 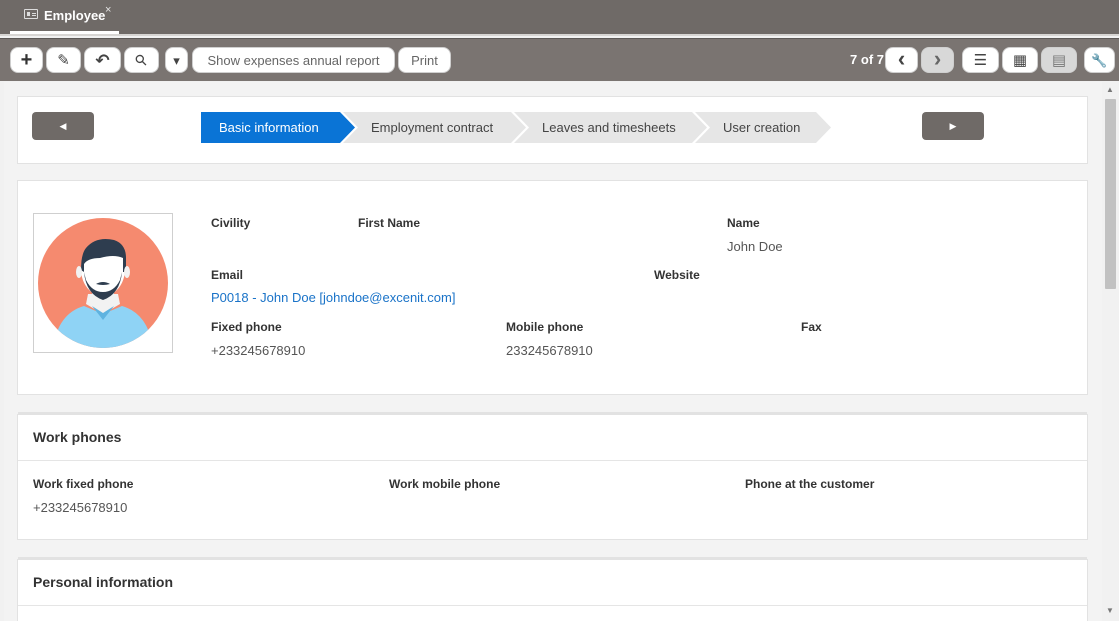 I want to click on grid-view-button: ▦, so click(x=1020, y=60).